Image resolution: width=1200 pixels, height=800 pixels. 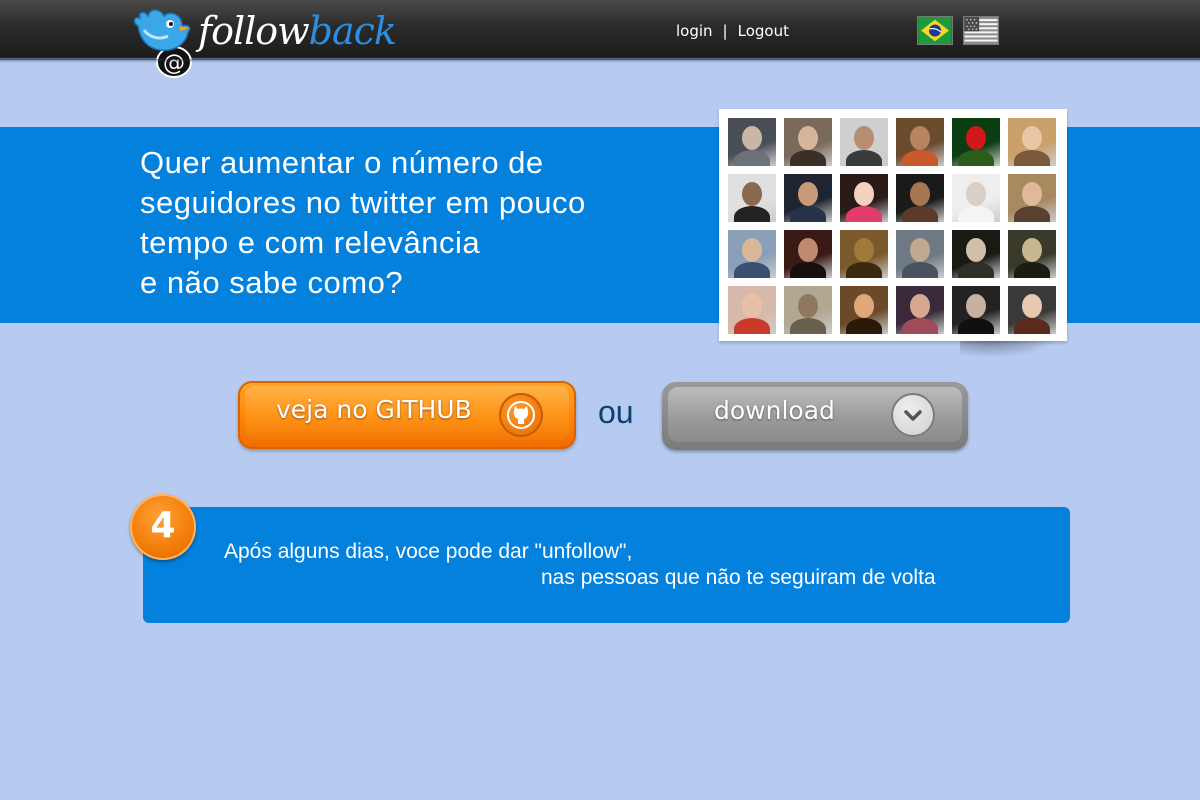 I want to click on brazil-flag-icon, so click(x=935, y=30).